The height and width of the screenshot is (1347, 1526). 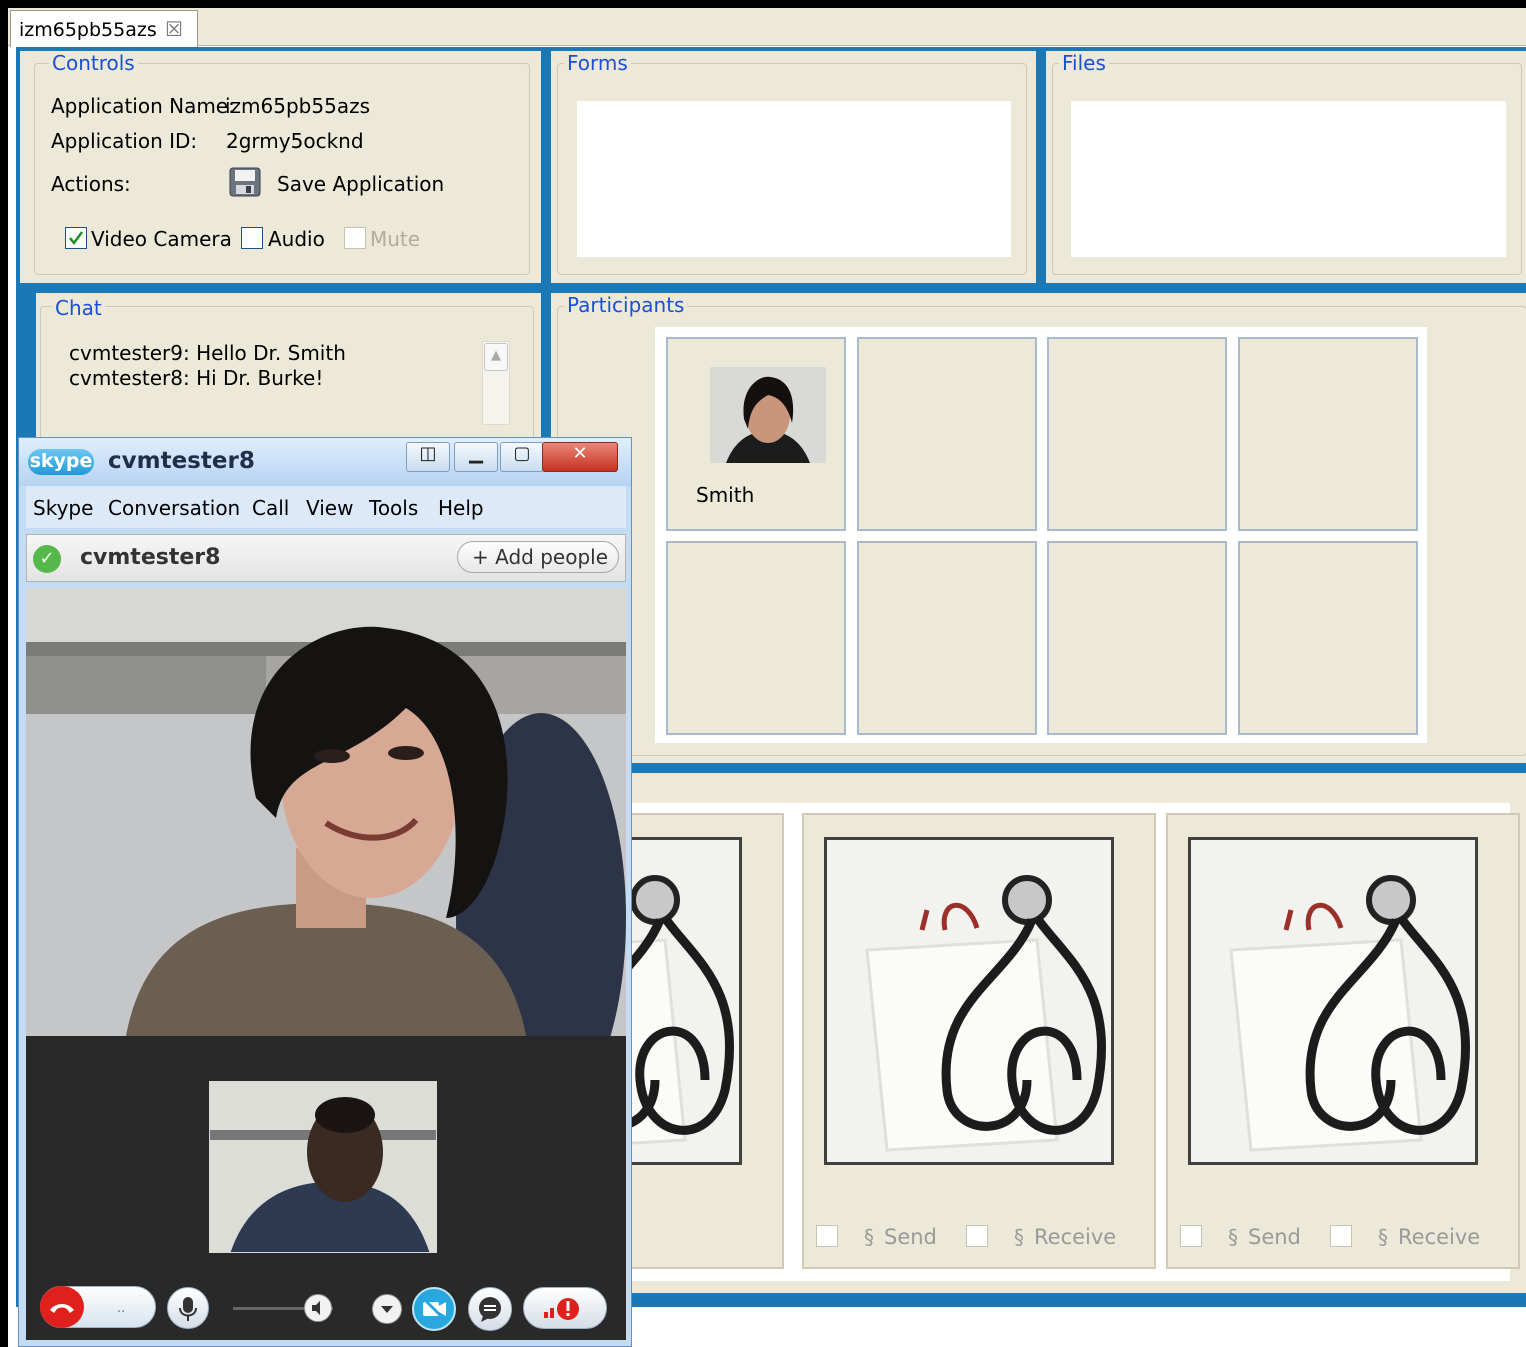 I want to click on app-name-label: Application Name:, so click(x=143, y=106).